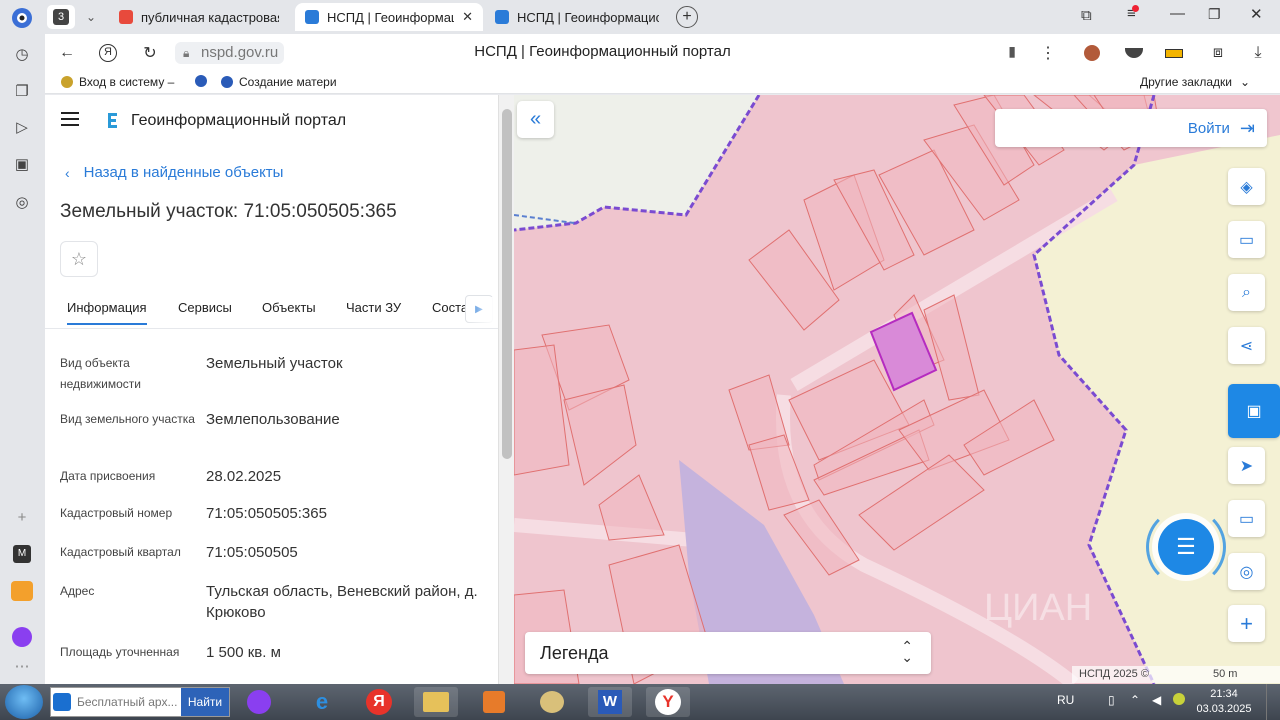 The image size is (1280, 720). What do you see at coordinates (24, 702) in the screenshot?
I see `start-button` at bounding box center [24, 702].